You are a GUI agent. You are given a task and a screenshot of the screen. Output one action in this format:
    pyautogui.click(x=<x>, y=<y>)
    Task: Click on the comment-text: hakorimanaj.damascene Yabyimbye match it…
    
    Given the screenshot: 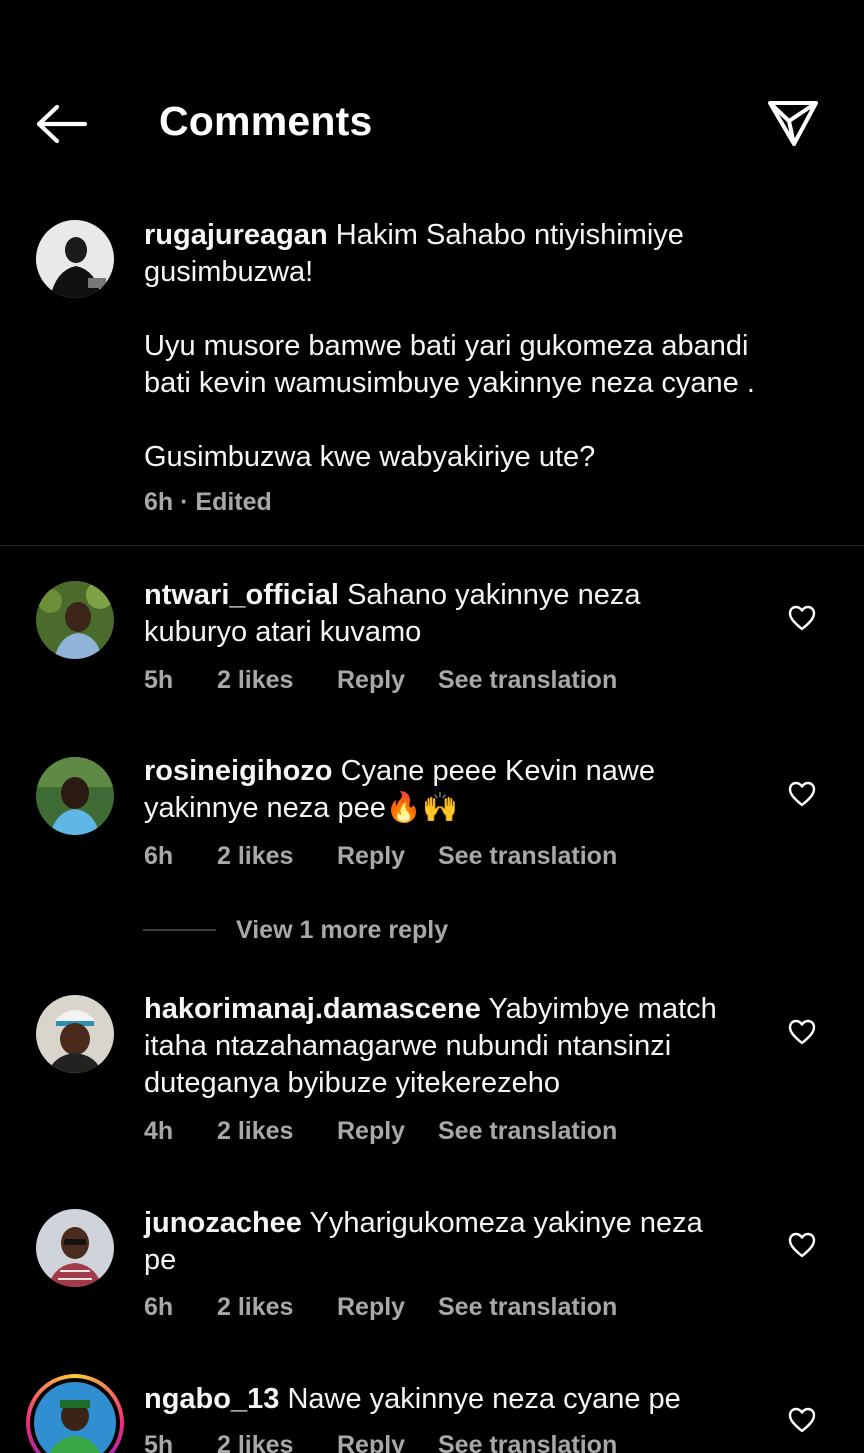 What is the action you would take?
    pyautogui.click(x=430, y=1046)
    